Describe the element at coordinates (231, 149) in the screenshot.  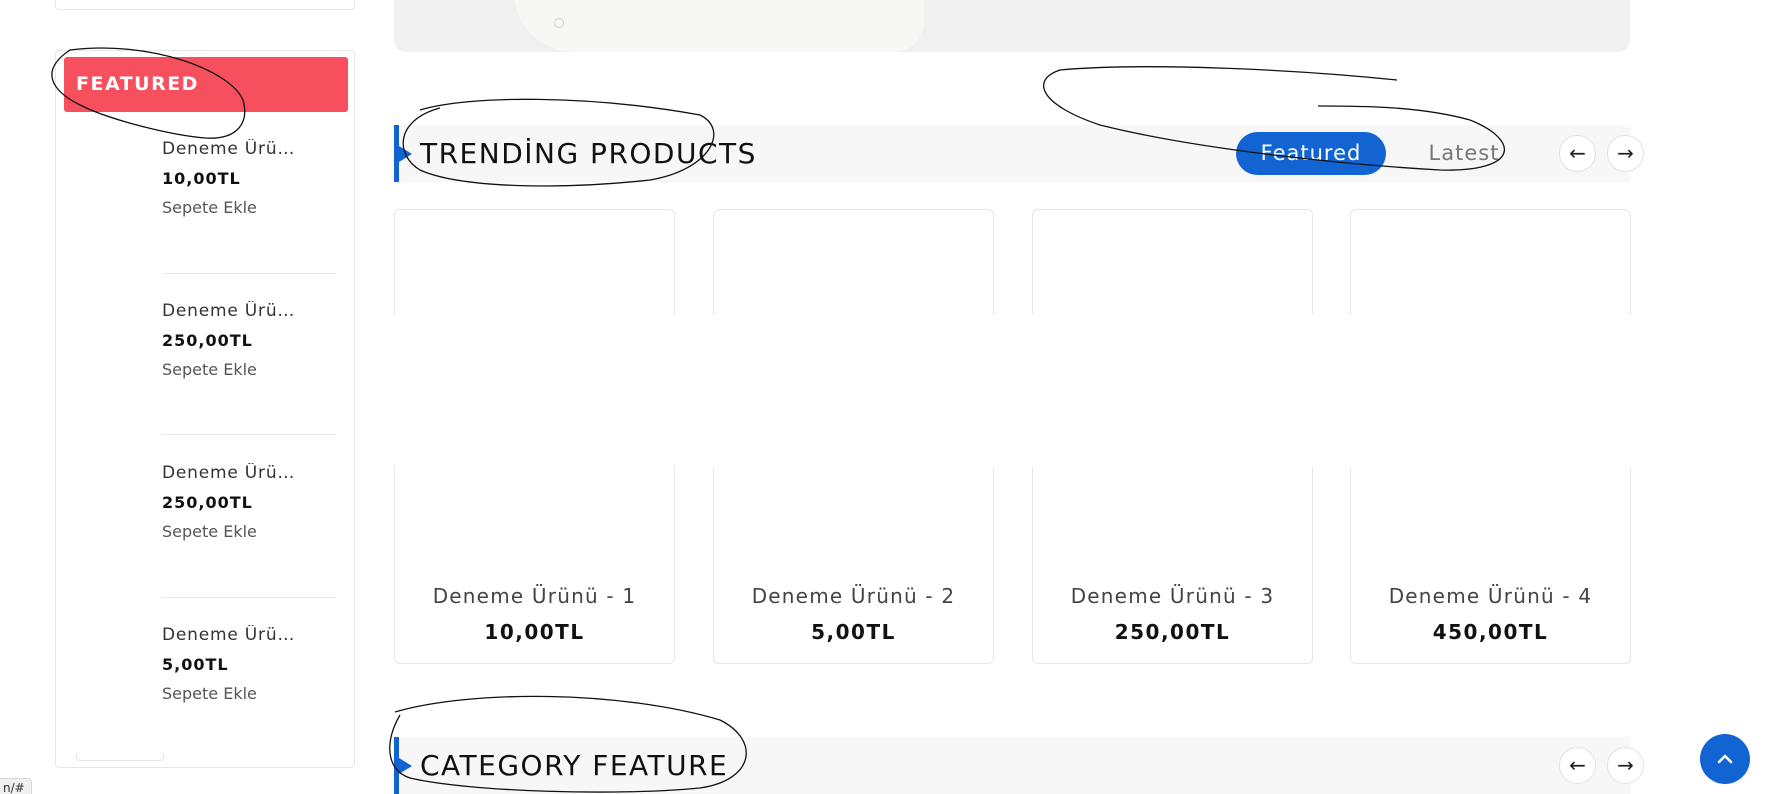
I see `sidebar-product-name: Deneme Ürünü - 1` at that location.